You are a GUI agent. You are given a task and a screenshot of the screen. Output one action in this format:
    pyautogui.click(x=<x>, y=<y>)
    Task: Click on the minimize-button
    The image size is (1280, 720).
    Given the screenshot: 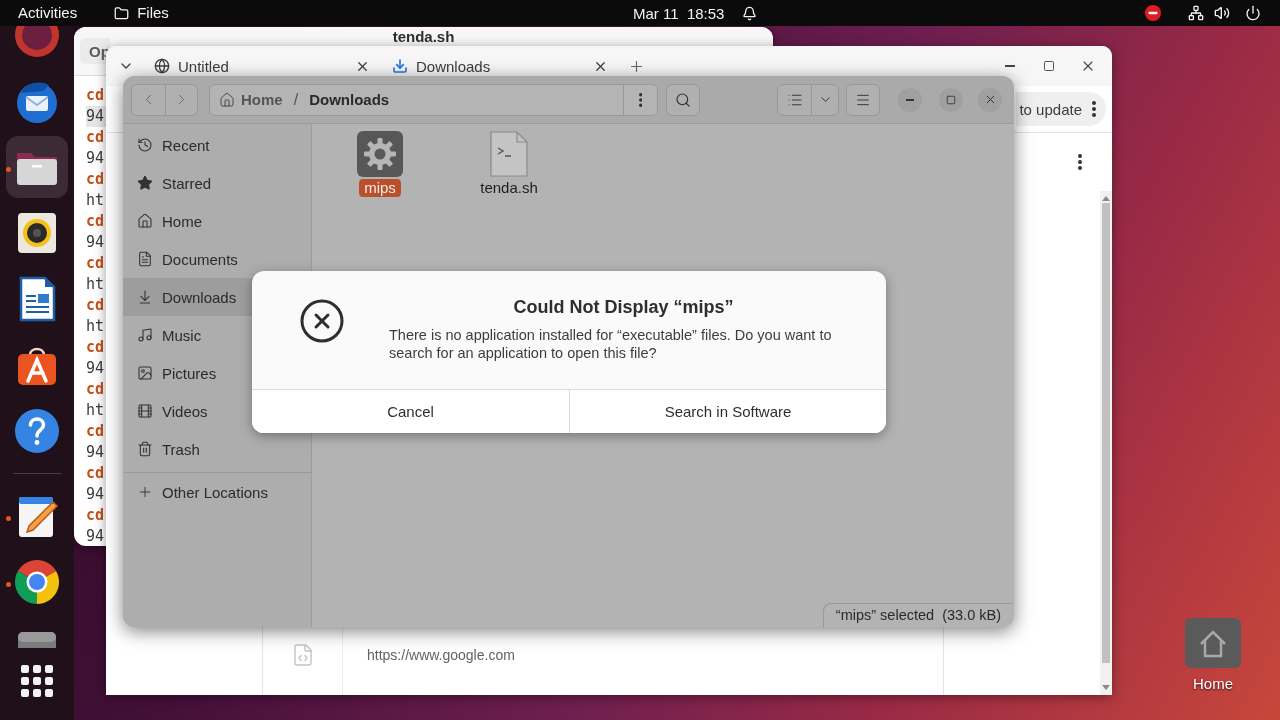 What is the action you would take?
    pyautogui.click(x=910, y=99)
    